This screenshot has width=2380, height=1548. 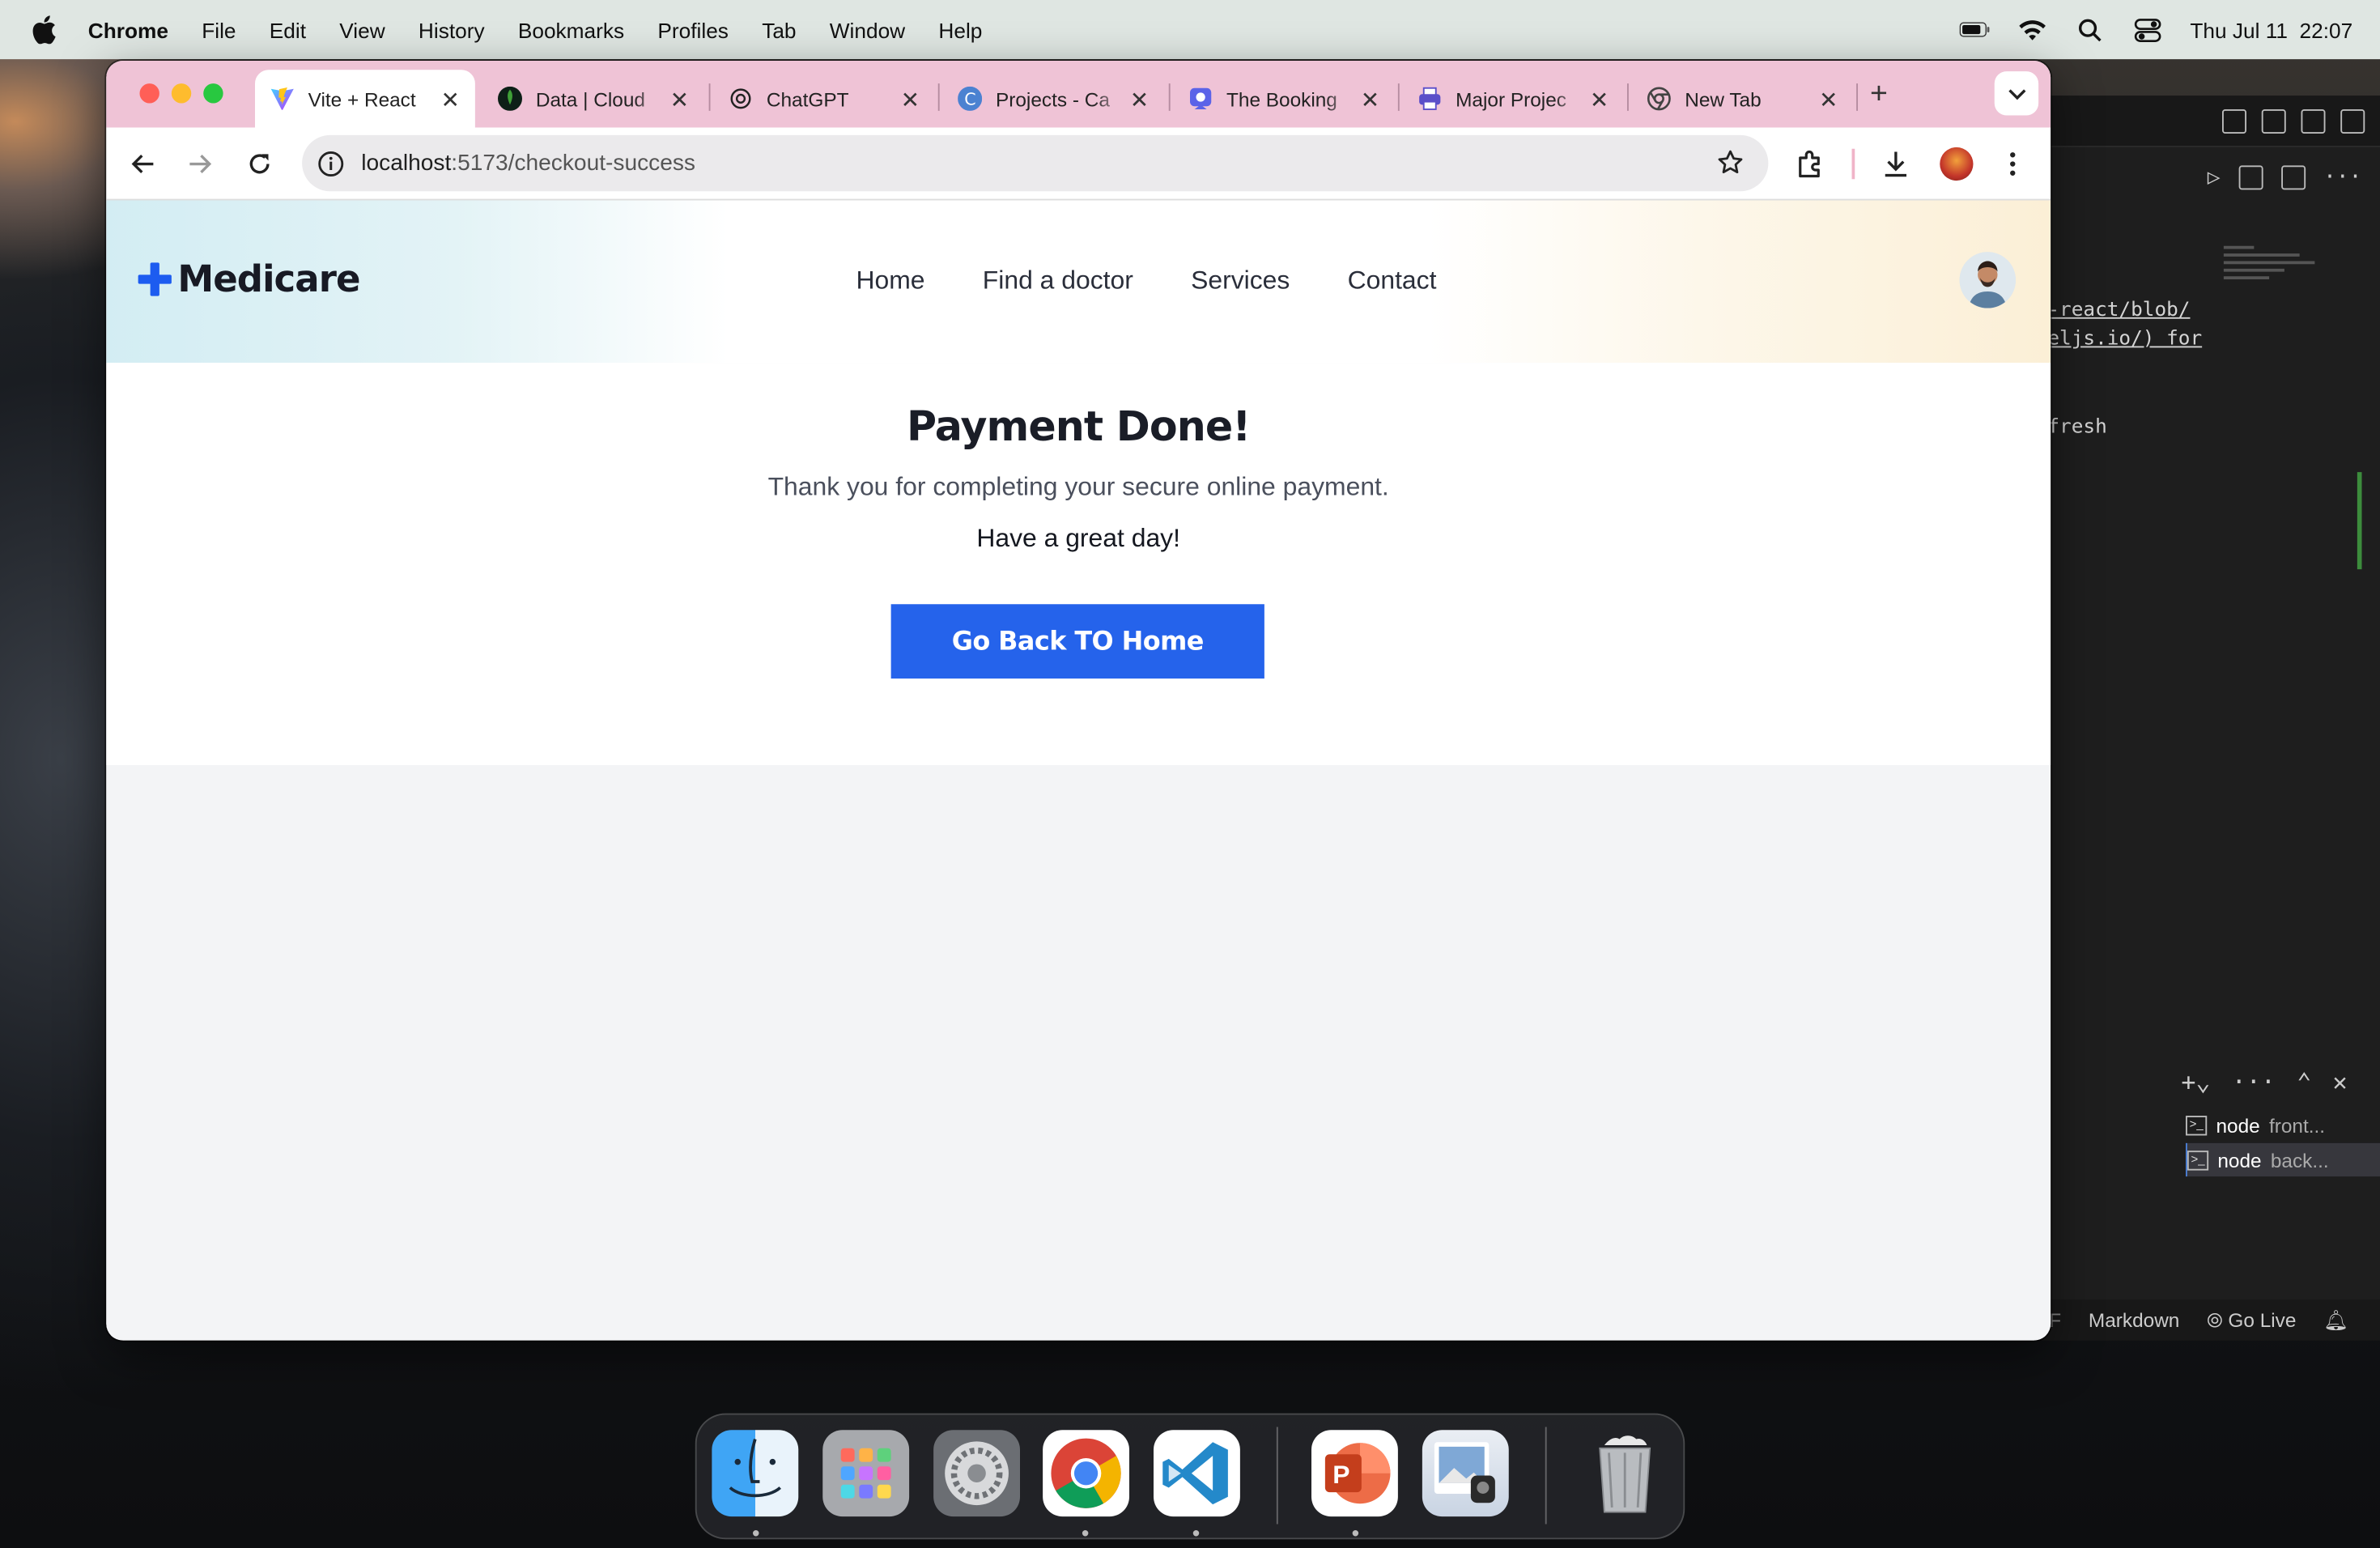 What do you see at coordinates (1723, 99) in the screenshot?
I see `tab-title: New Tab` at bounding box center [1723, 99].